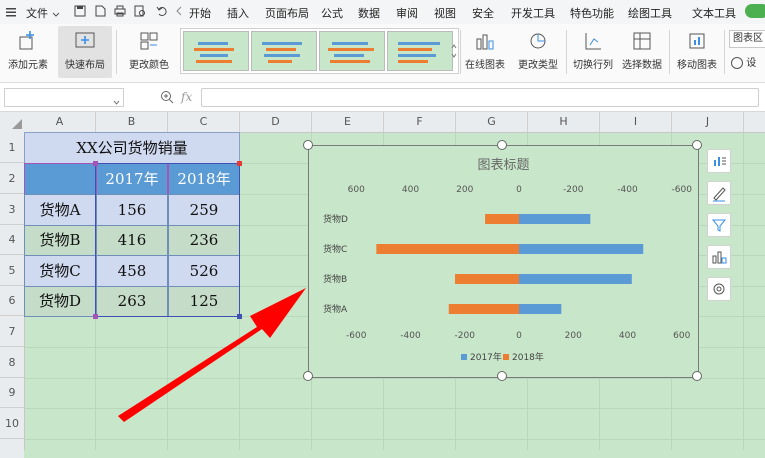  What do you see at coordinates (276, 122) in the screenshot?
I see `column-header-d: D` at bounding box center [276, 122].